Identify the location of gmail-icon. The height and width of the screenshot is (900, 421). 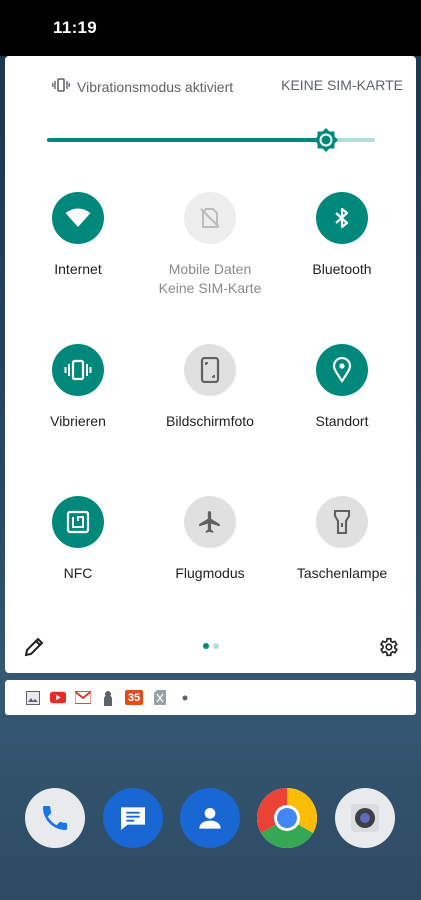
(83, 698).